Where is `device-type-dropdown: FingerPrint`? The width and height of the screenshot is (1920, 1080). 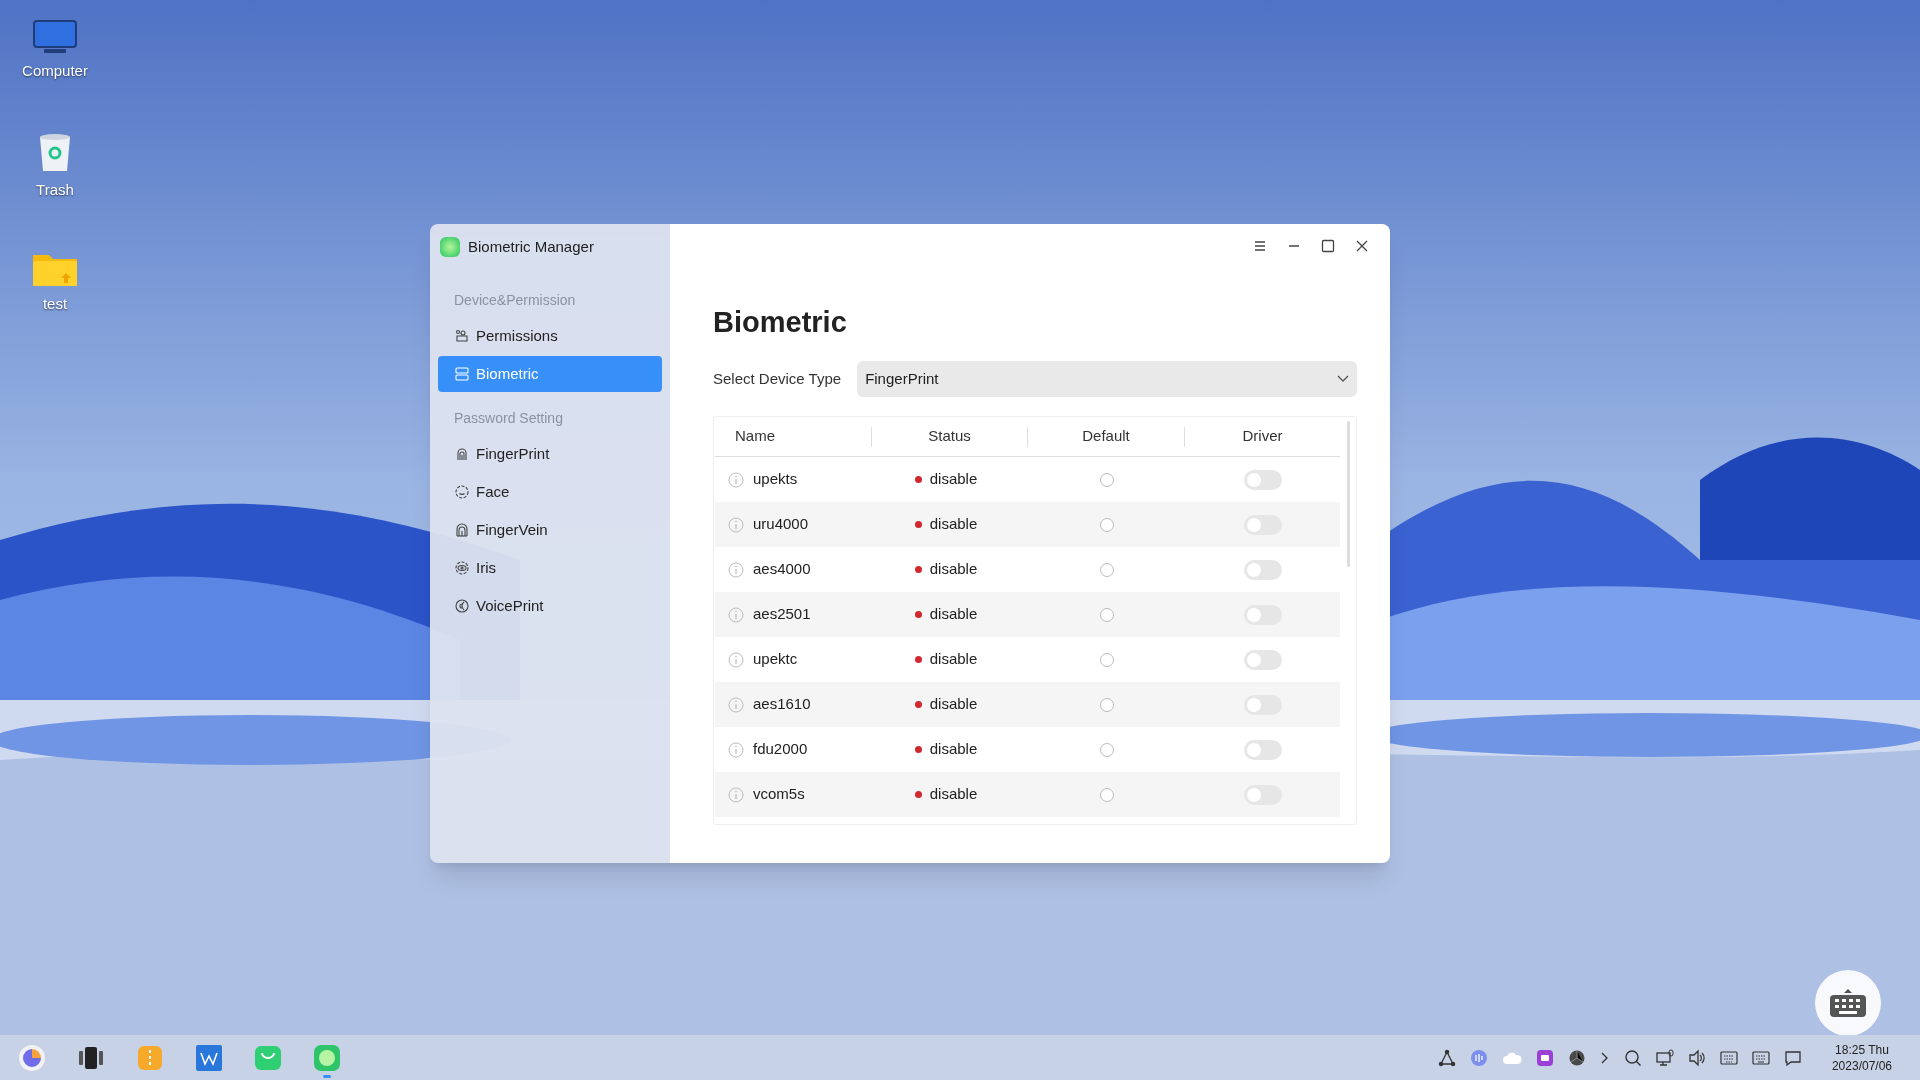
device-type-dropdown: FingerPrint is located at coordinates (1107, 379).